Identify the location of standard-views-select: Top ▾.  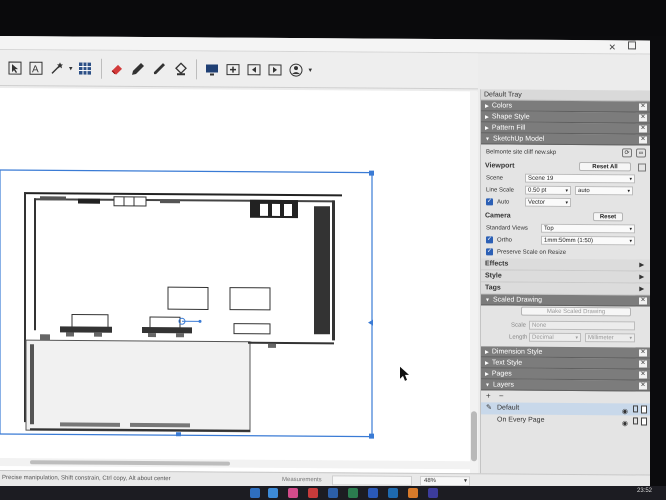
(588, 228).